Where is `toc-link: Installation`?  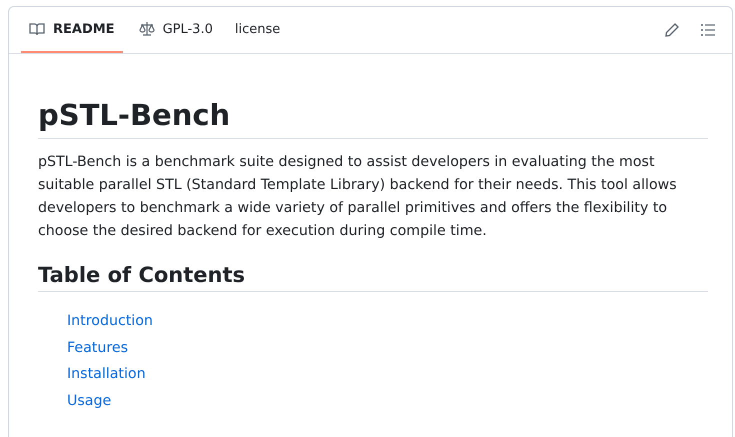 toc-link: Installation is located at coordinates (106, 374).